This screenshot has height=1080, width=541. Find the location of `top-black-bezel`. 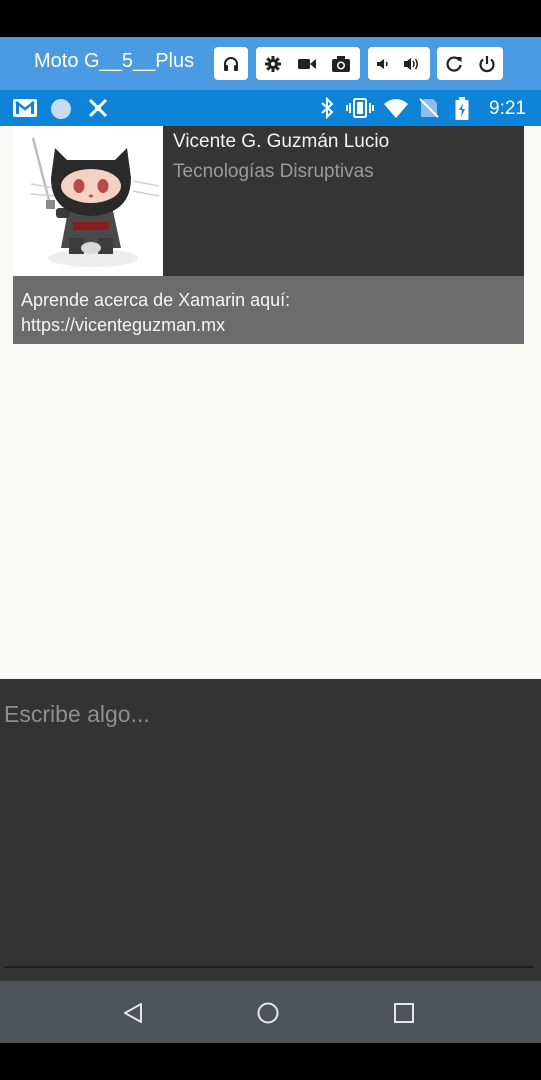

top-black-bezel is located at coordinates (270, 18).